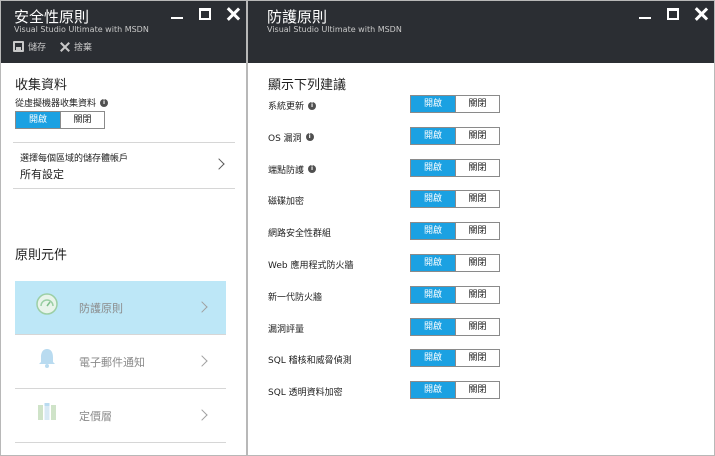  What do you see at coordinates (297, 17) in the screenshot?
I see `blade-title: 防護原則` at bounding box center [297, 17].